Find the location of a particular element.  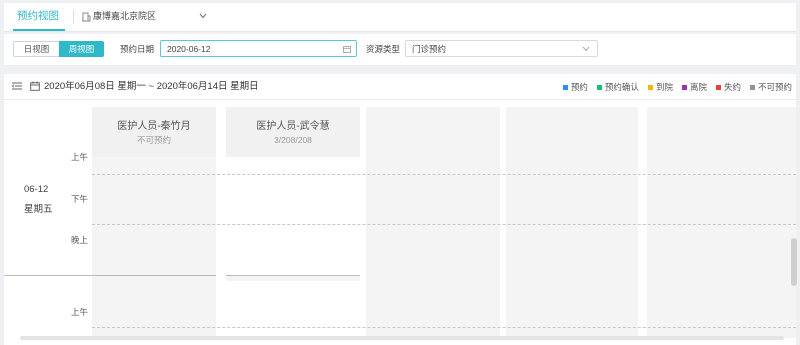

resource-name: 医护人员-秦竹月 is located at coordinates (154, 126).